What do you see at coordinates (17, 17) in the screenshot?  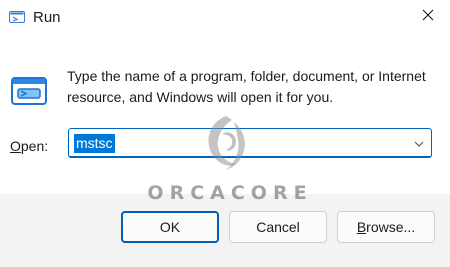 I see `run-icon` at bounding box center [17, 17].